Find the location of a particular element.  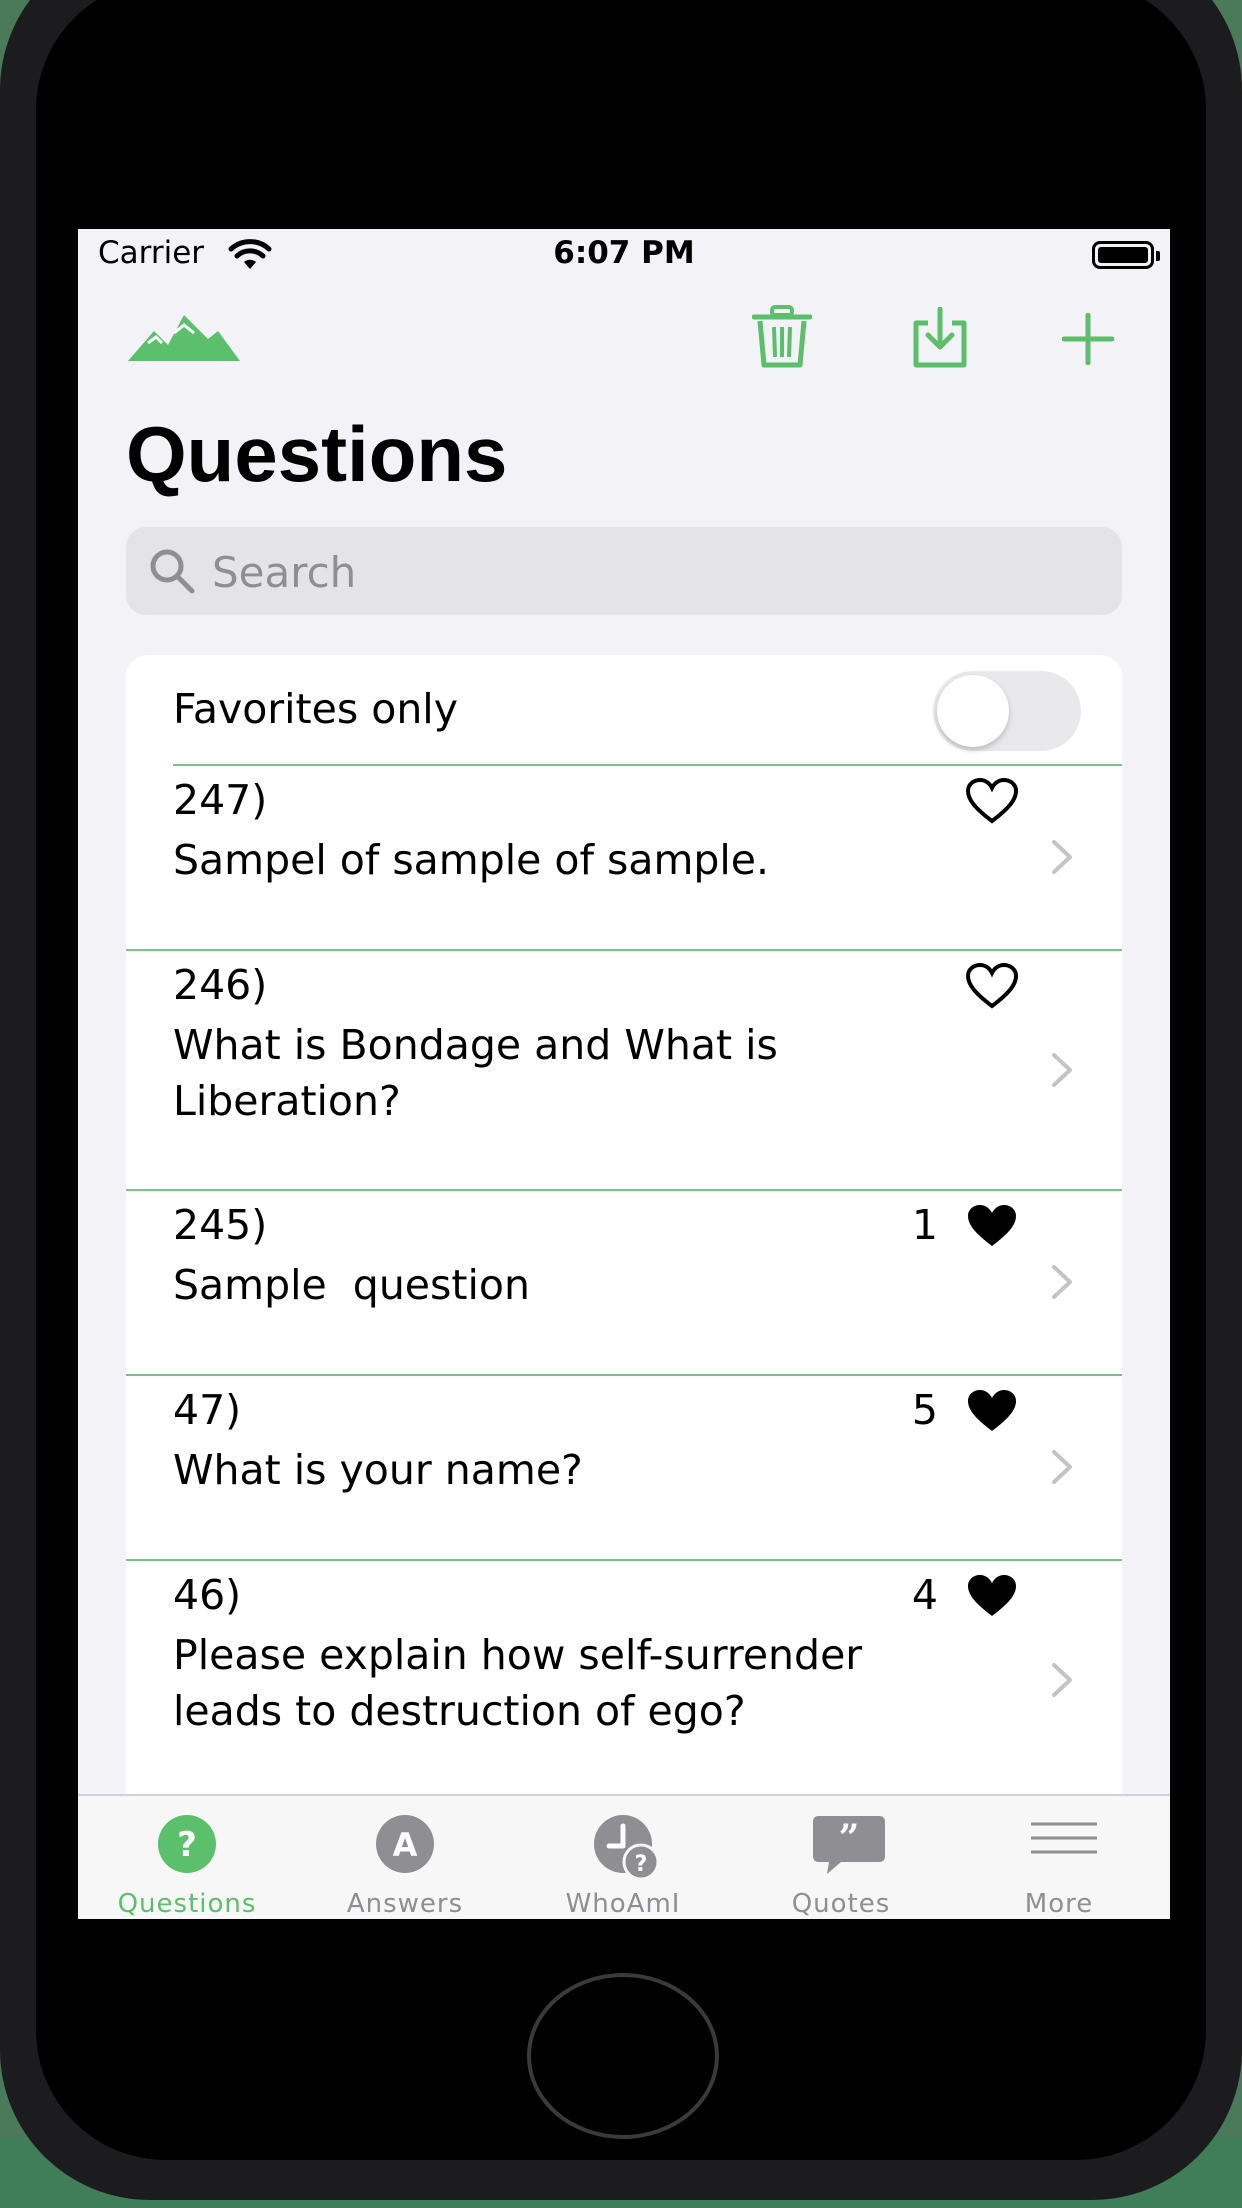

battery-icon is located at coordinates (1126, 255).